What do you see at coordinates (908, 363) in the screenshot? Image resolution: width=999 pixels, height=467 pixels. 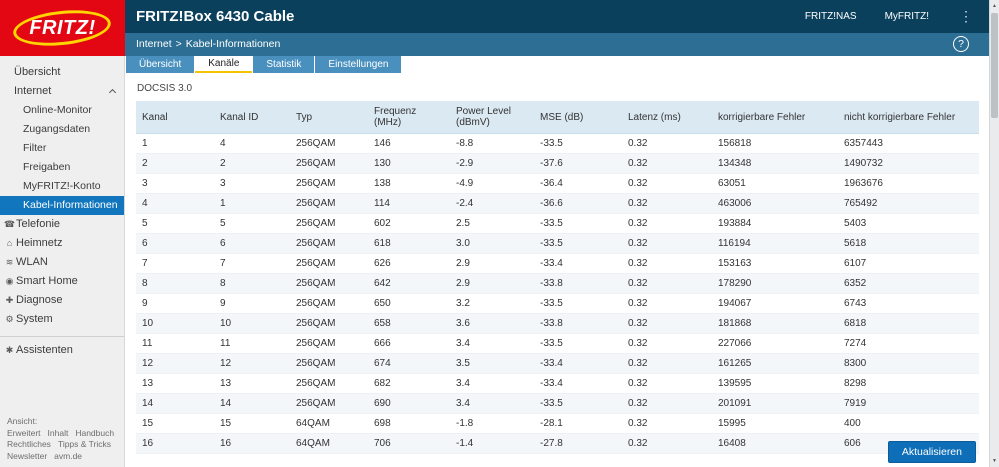 I see `table-cell: 8300` at bounding box center [908, 363].